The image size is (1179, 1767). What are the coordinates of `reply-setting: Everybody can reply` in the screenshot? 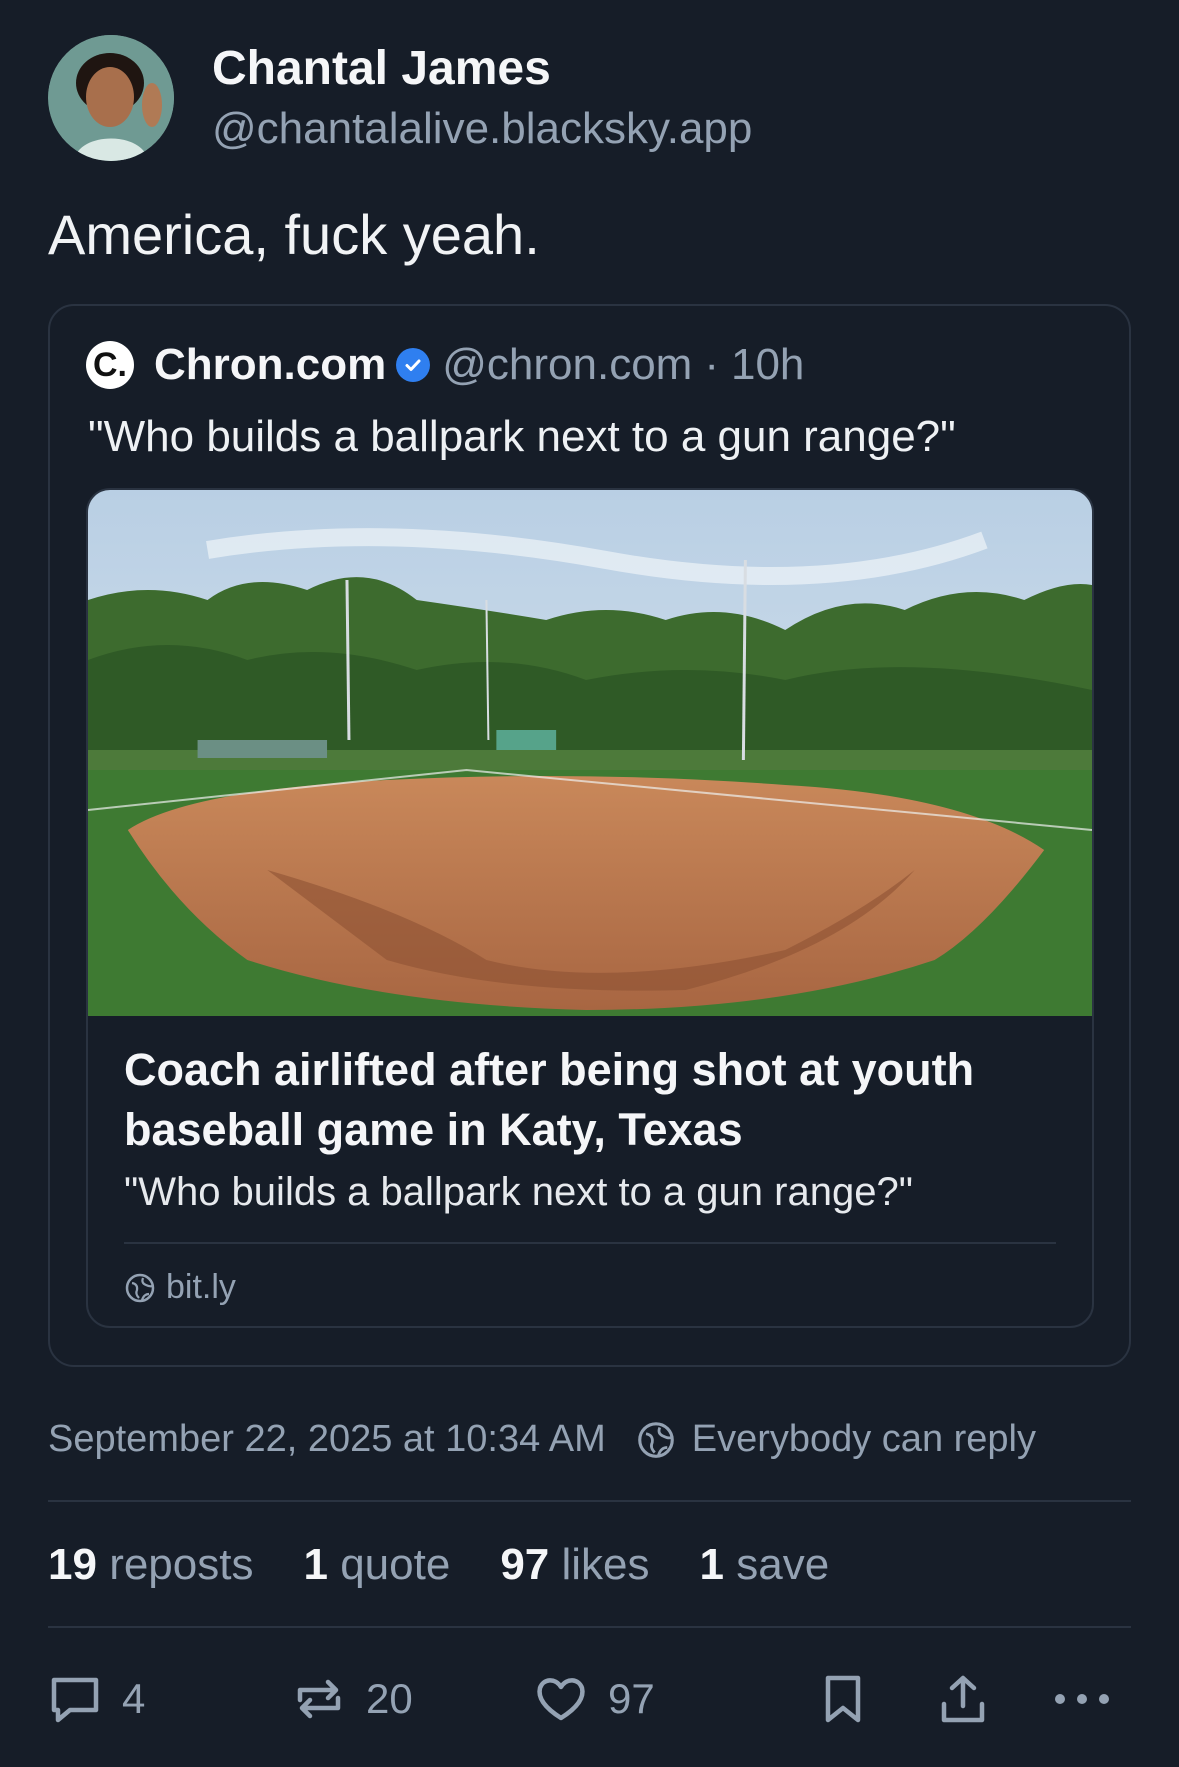 It's located at (864, 1439).